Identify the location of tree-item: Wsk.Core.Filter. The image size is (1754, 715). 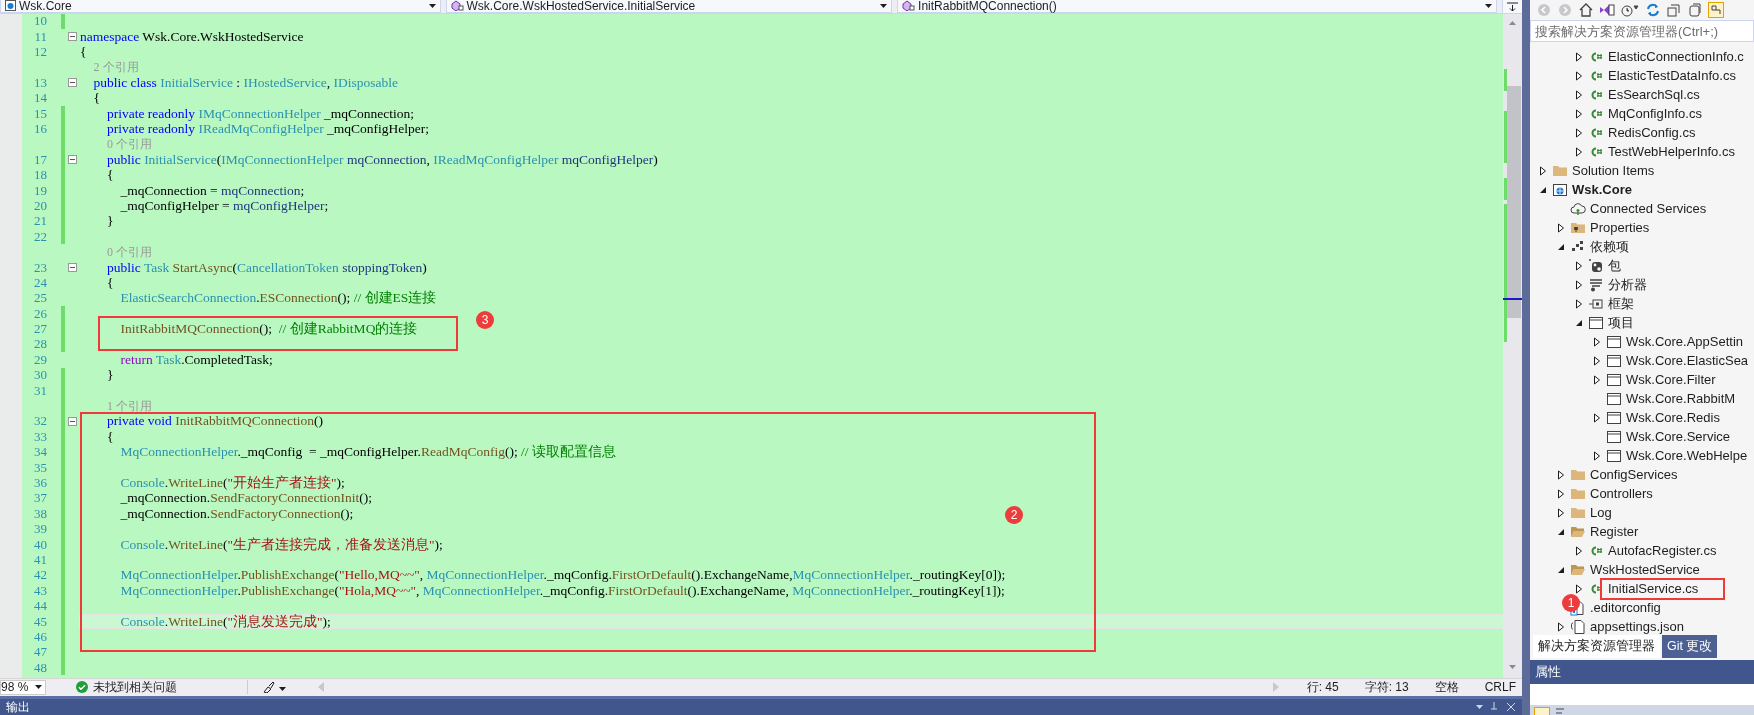
(1671, 379).